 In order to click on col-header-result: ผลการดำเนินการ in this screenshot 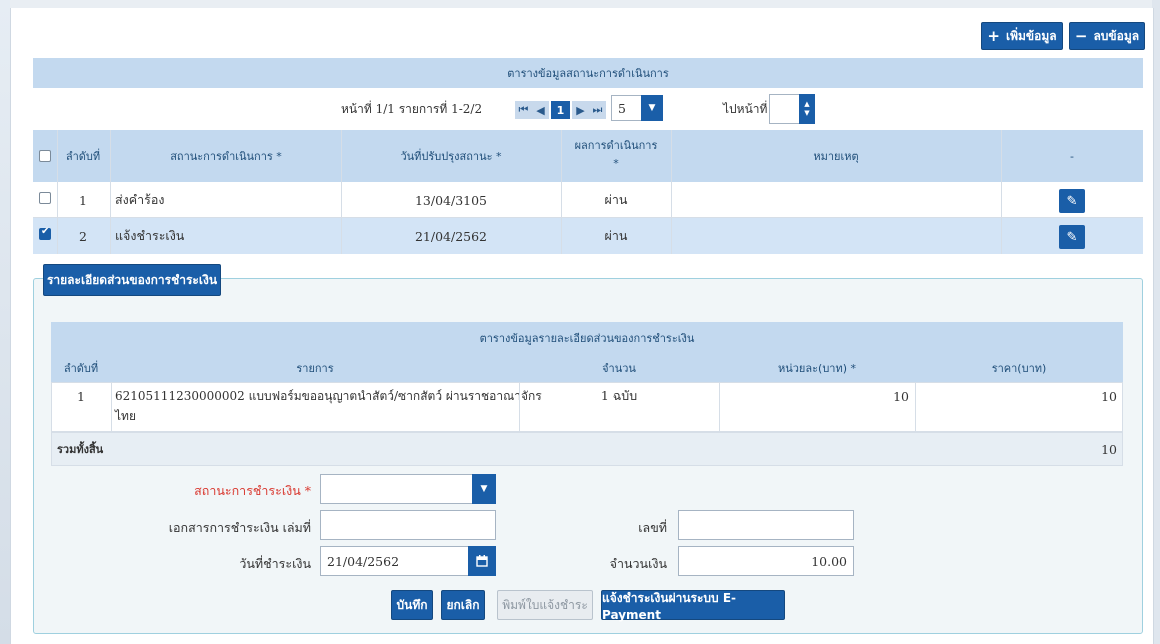, I will do `click(616, 145)`.